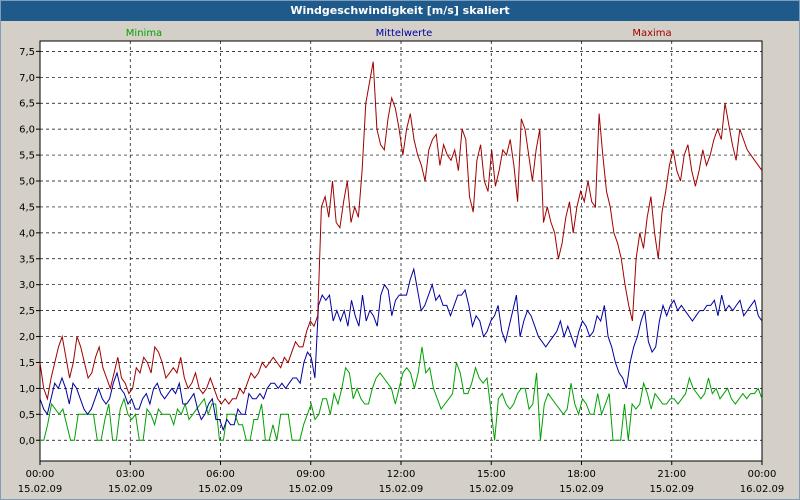 This screenshot has height=500, width=800. I want to click on y-tick-label: 6,5, so click(27, 104).